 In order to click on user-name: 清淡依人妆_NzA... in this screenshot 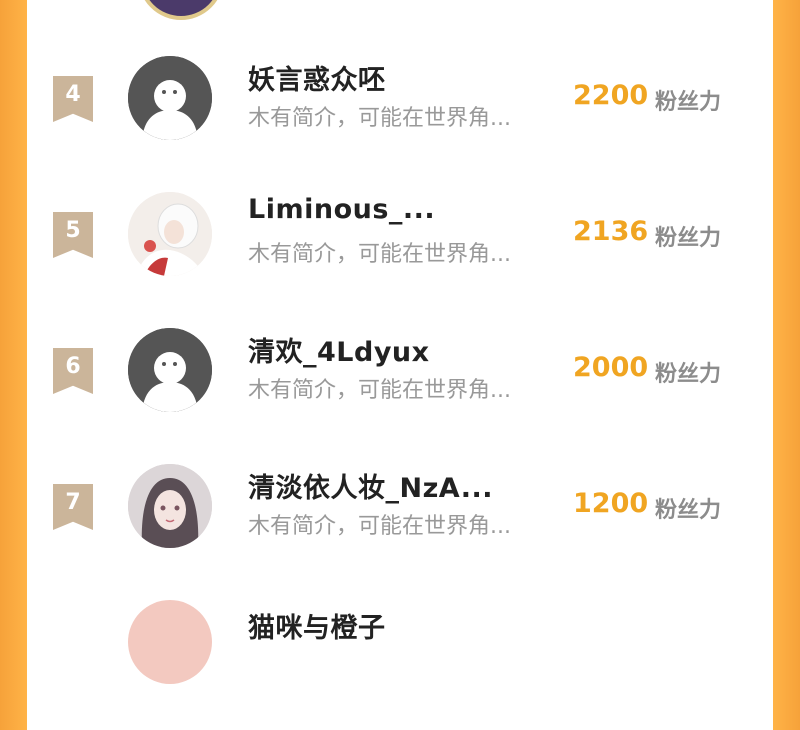, I will do `click(370, 485)`.